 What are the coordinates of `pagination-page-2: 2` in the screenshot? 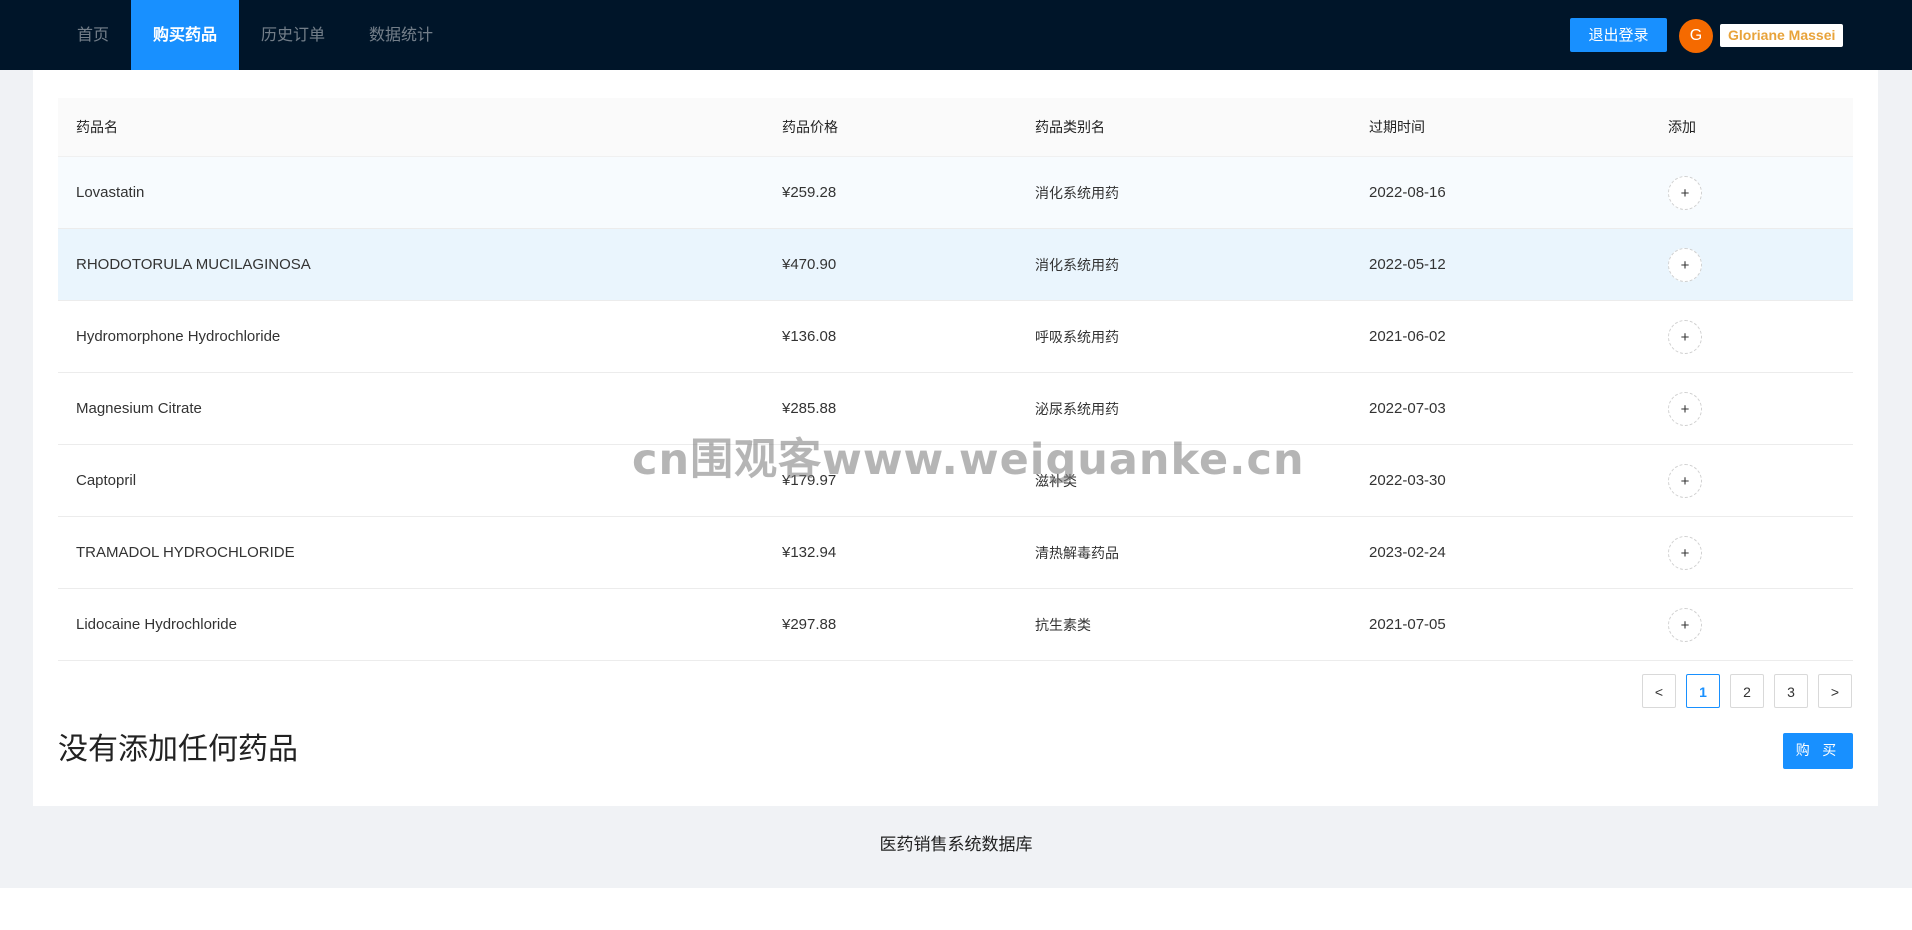 It's located at (1747, 691).